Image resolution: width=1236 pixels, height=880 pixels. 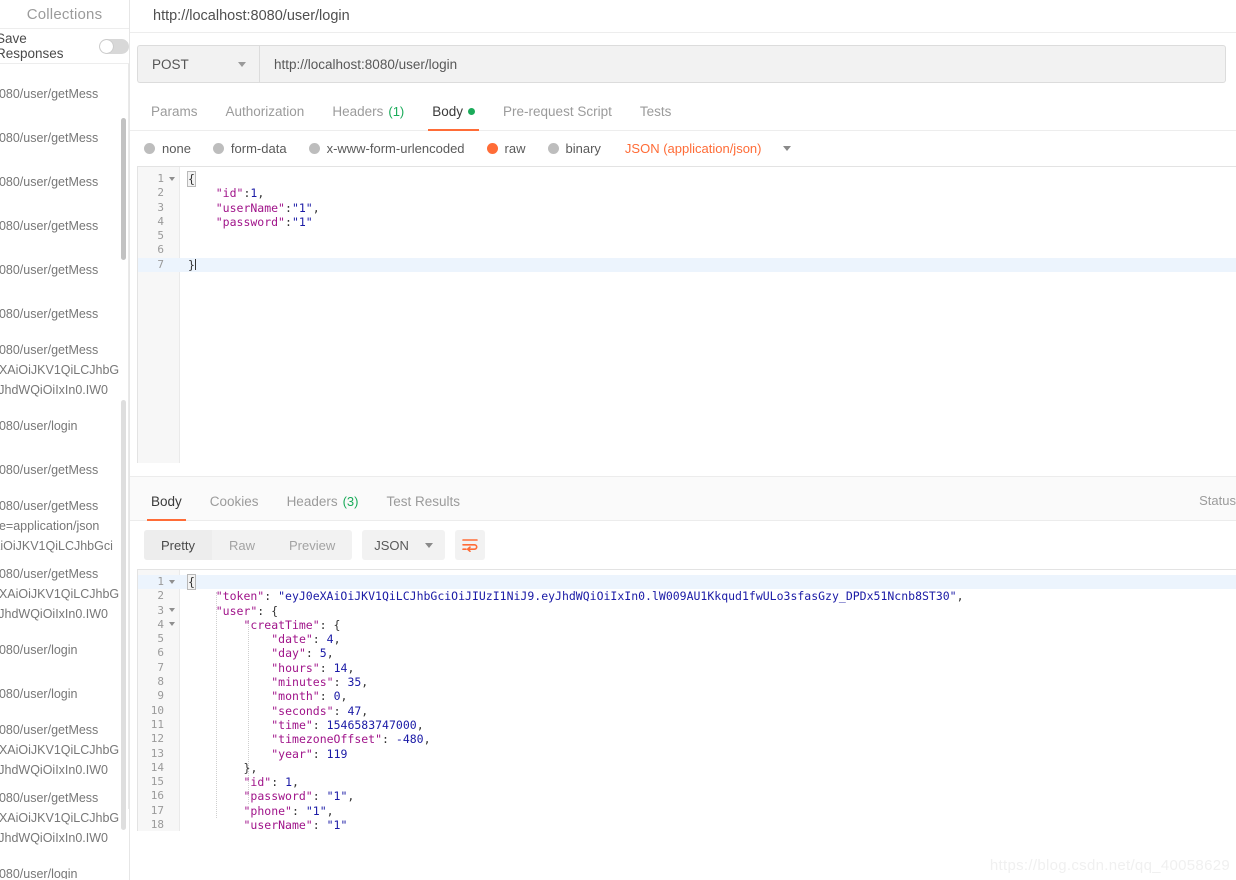 I want to click on toggle-knob, so click(x=106, y=46).